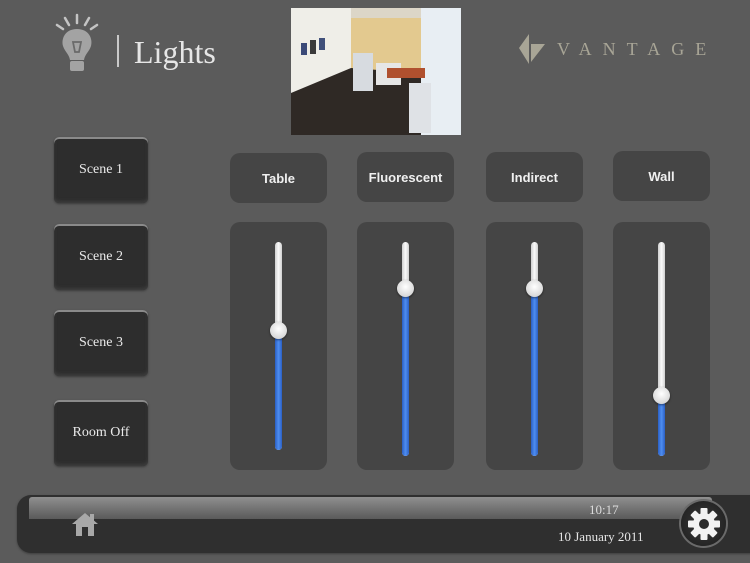 The width and height of the screenshot is (750, 563). Describe the element at coordinates (661, 396) in the screenshot. I see `slider-thumb-wall` at that location.